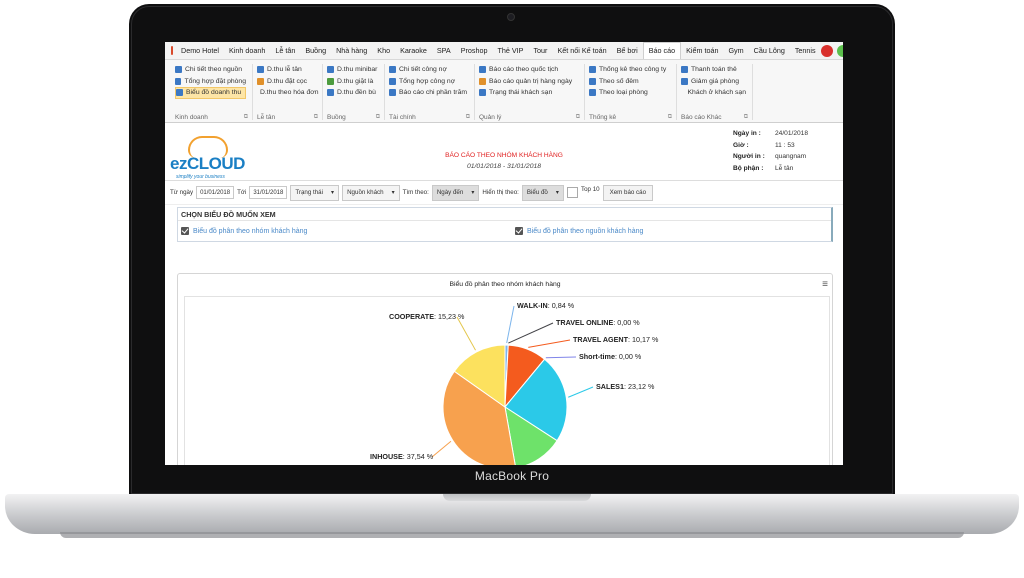 The height and width of the screenshot is (578, 1024). I want to click on ribbon-item: Khách ở khách sạn, so click(714, 93).